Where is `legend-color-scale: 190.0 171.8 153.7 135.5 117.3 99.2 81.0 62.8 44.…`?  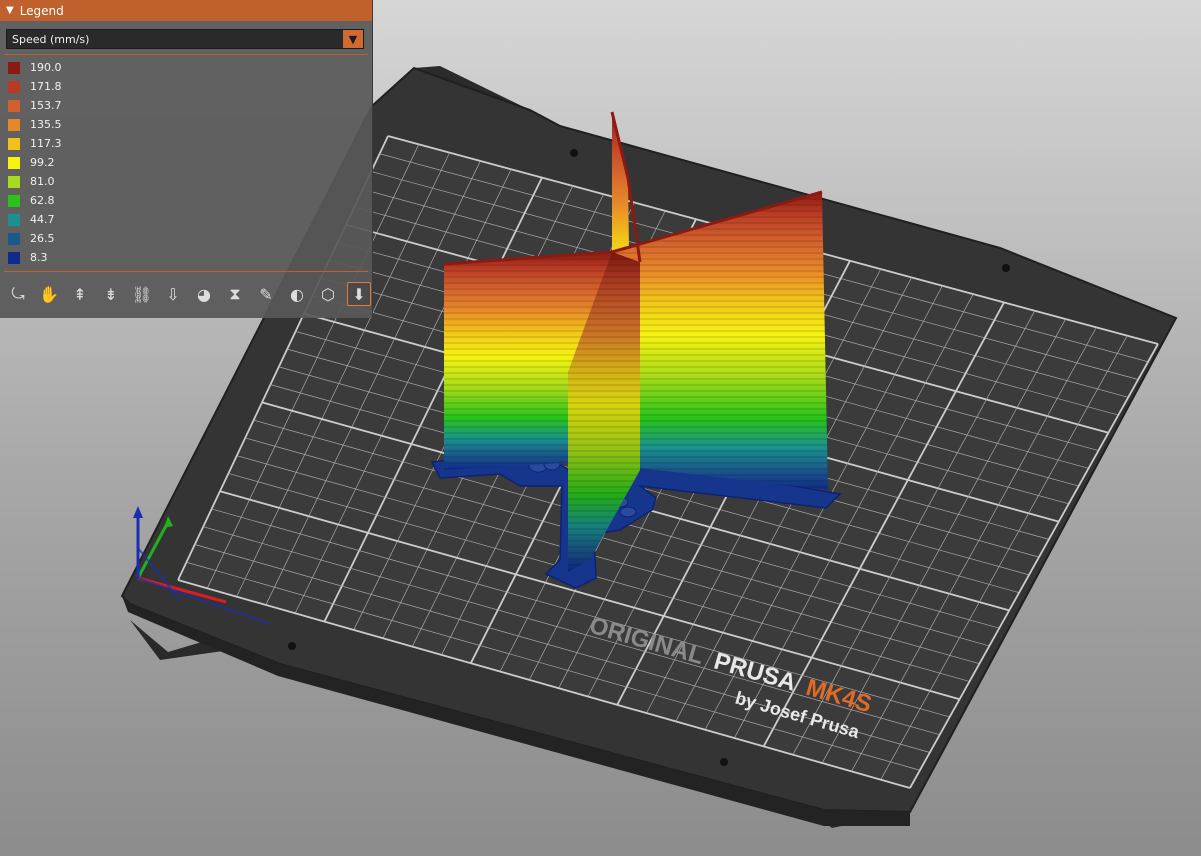 legend-color-scale: 190.0 171.8 153.7 135.5 117.3 99.2 81.0 62.8 44.… is located at coordinates (35, 162).